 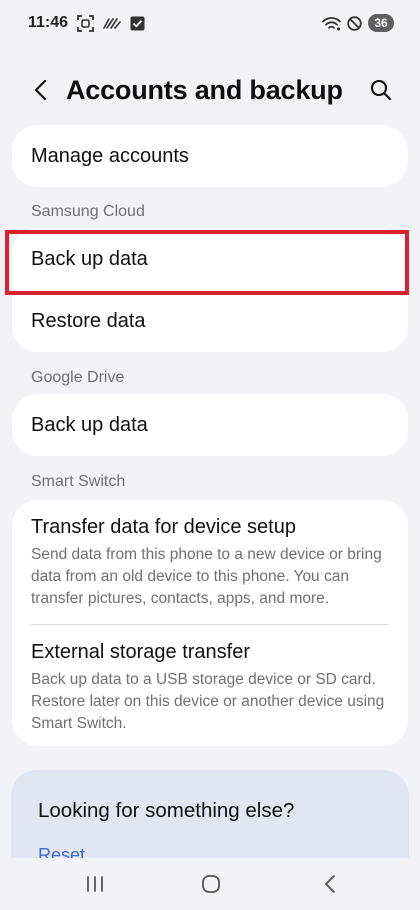 What do you see at coordinates (137, 23) in the screenshot?
I see `checkbox-icon` at bounding box center [137, 23].